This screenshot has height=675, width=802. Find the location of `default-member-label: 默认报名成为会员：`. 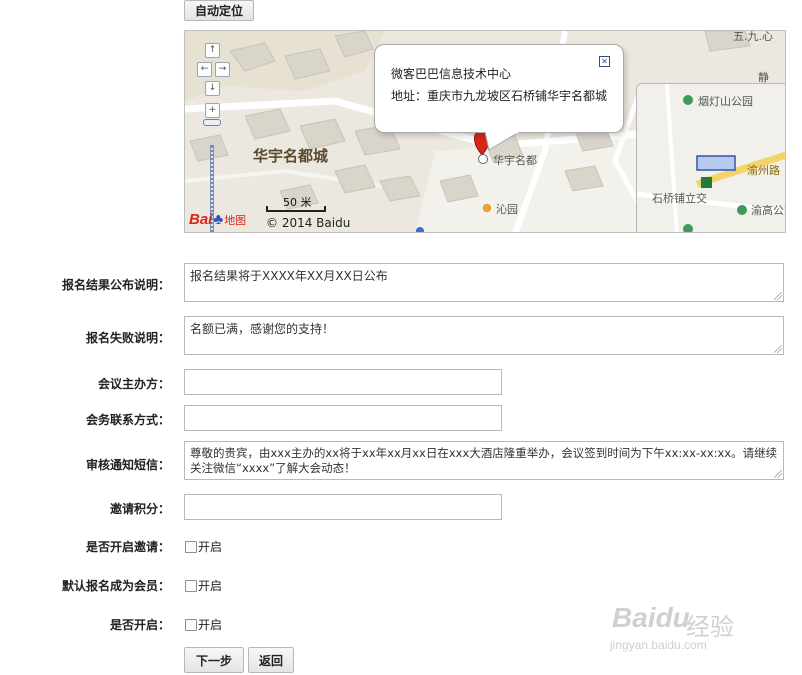

default-member-label: 默认报名成为会员： is located at coordinates (115, 586).